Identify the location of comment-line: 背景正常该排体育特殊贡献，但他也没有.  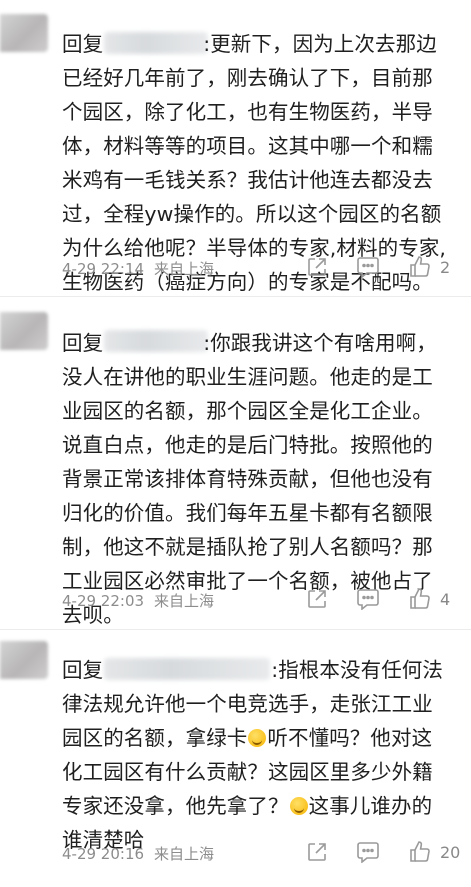
(247, 479).